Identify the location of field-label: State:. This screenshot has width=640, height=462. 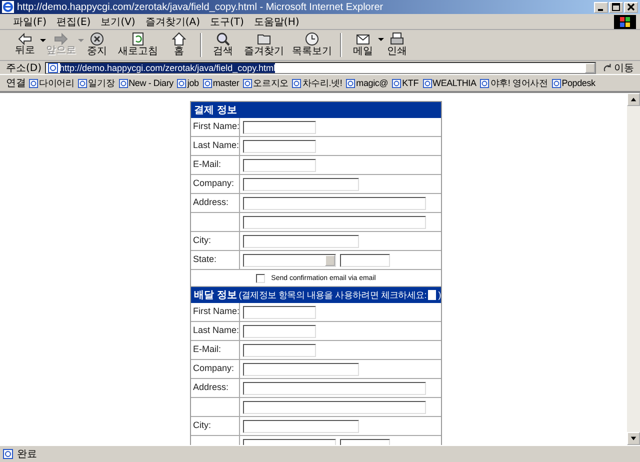
(205, 259).